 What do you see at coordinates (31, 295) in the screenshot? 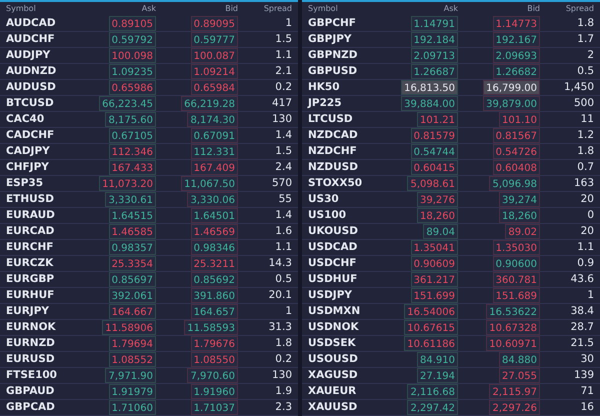
I see `symbol-text: EURHUF` at bounding box center [31, 295].